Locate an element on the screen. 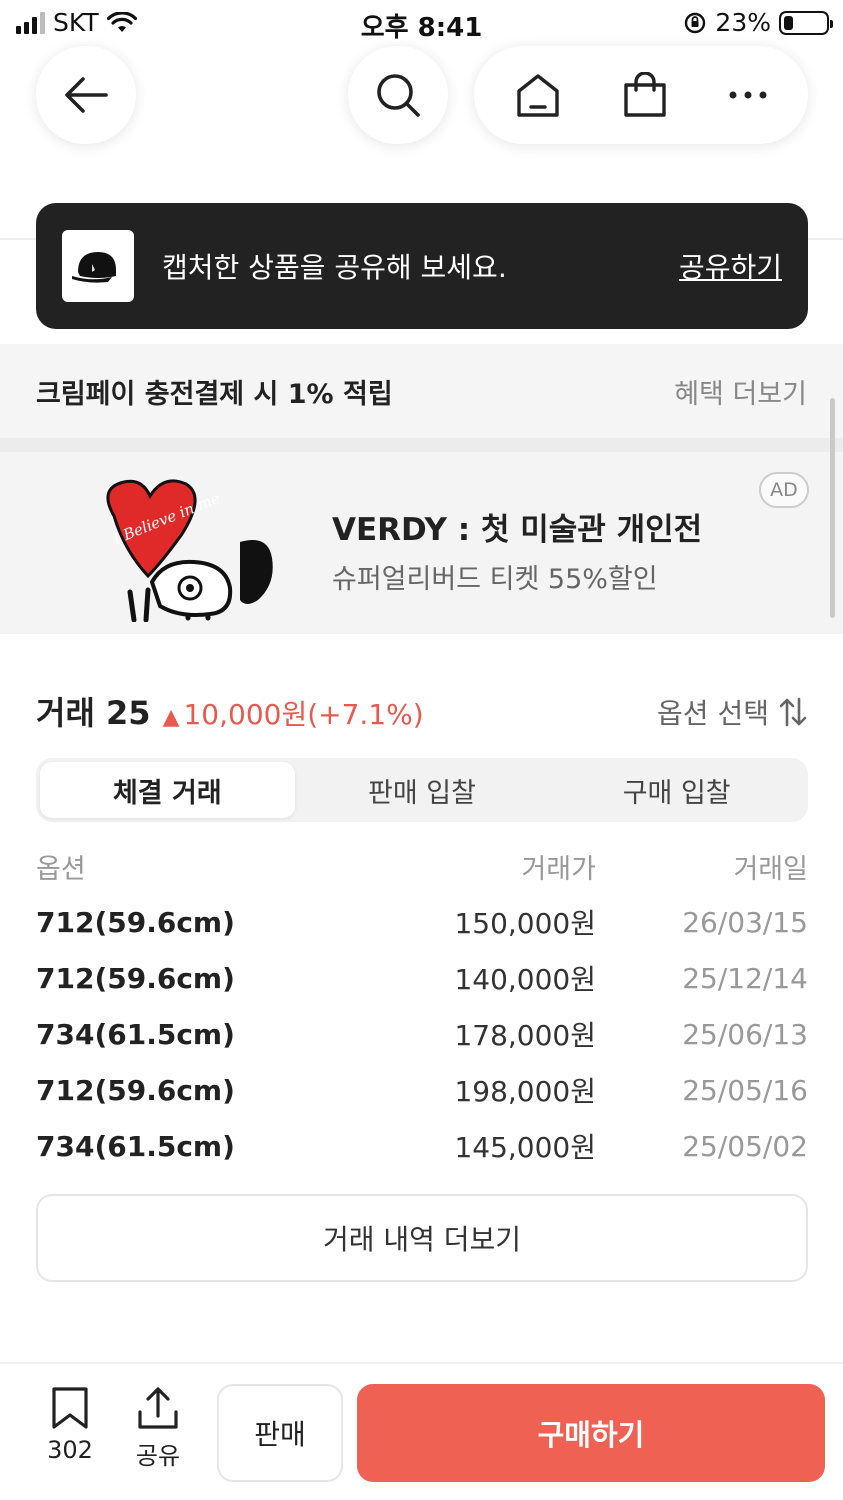  sell-button: 판매 is located at coordinates (280, 1433).